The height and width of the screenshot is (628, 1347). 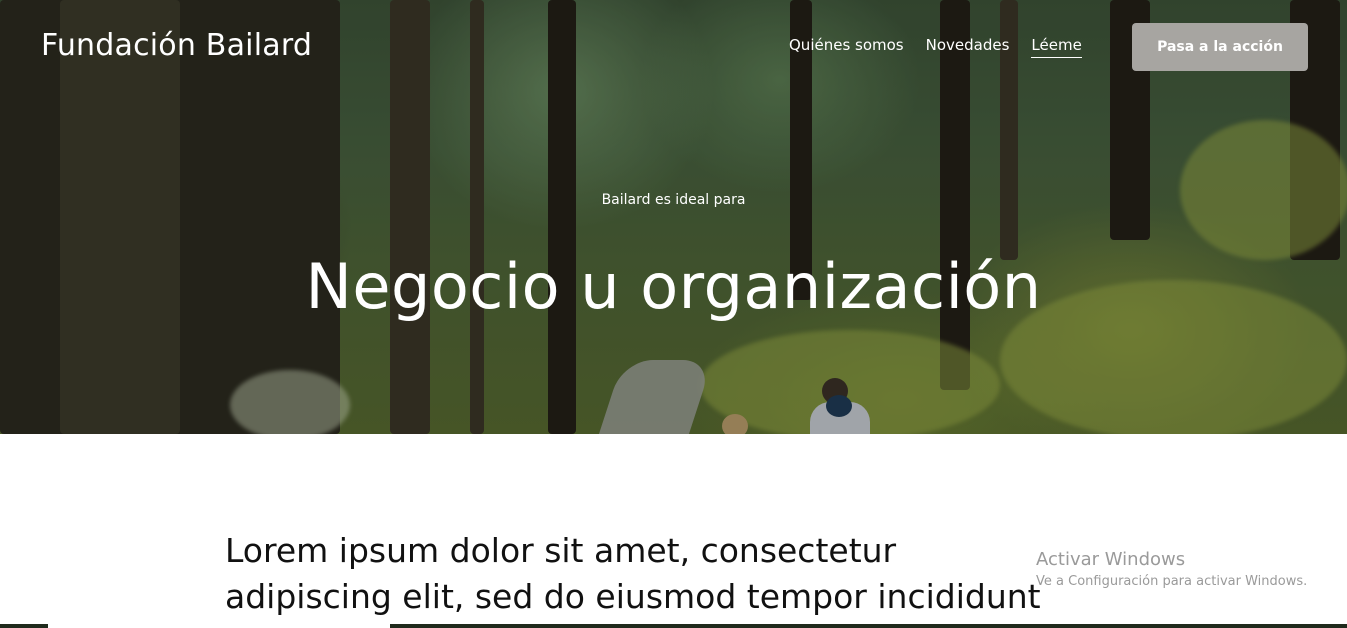 What do you see at coordinates (1172, 581) in the screenshot?
I see `watermark-subtitle: Ve a Configuración para activar Windows.` at bounding box center [1172, 581].